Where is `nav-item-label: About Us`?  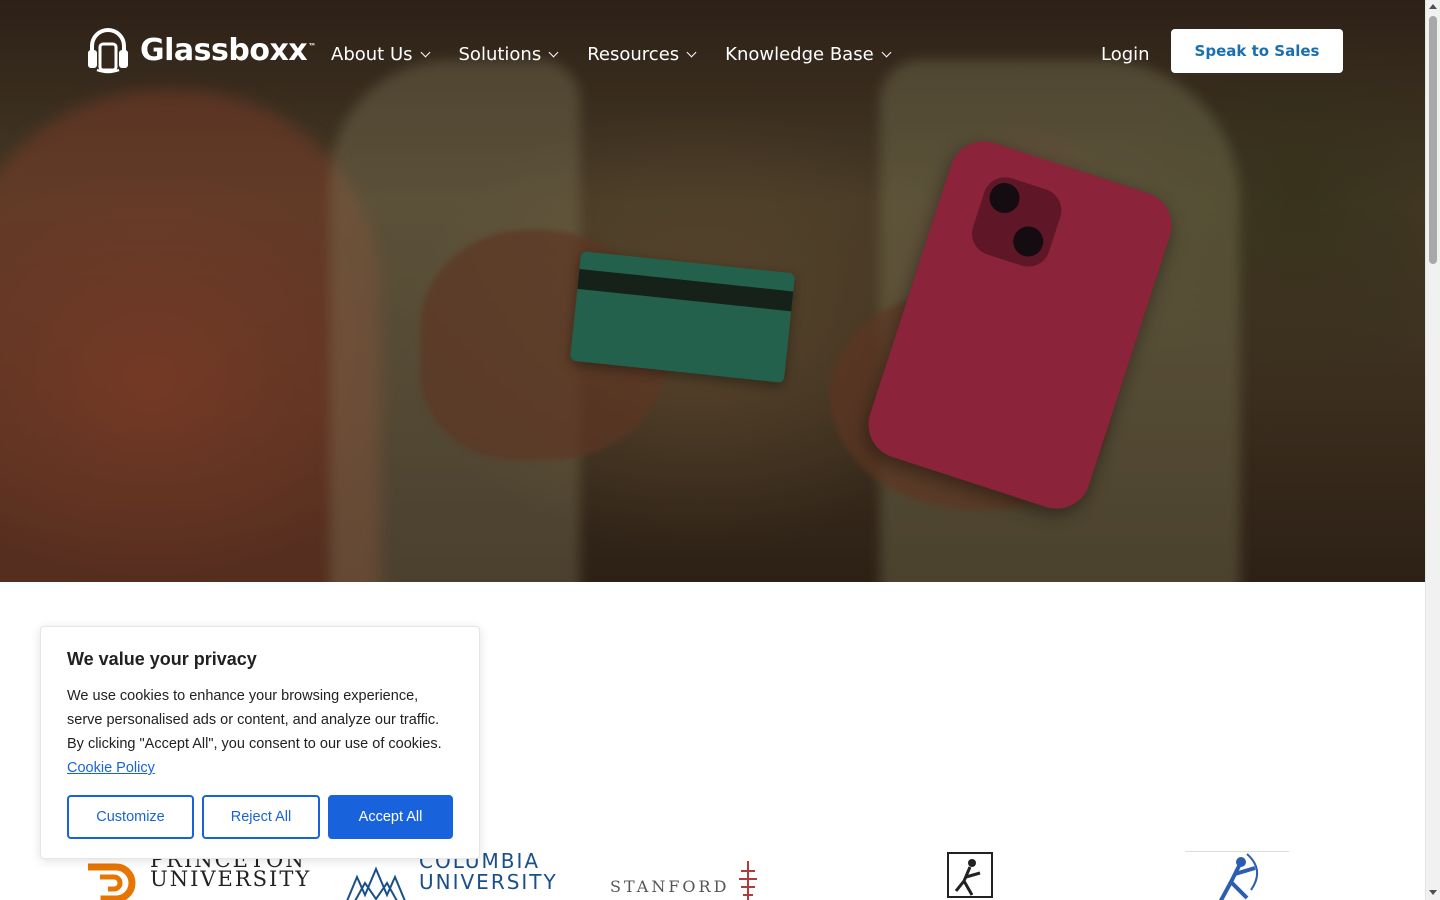 nav-item-label: About Us is located at coordinates (372, 54).